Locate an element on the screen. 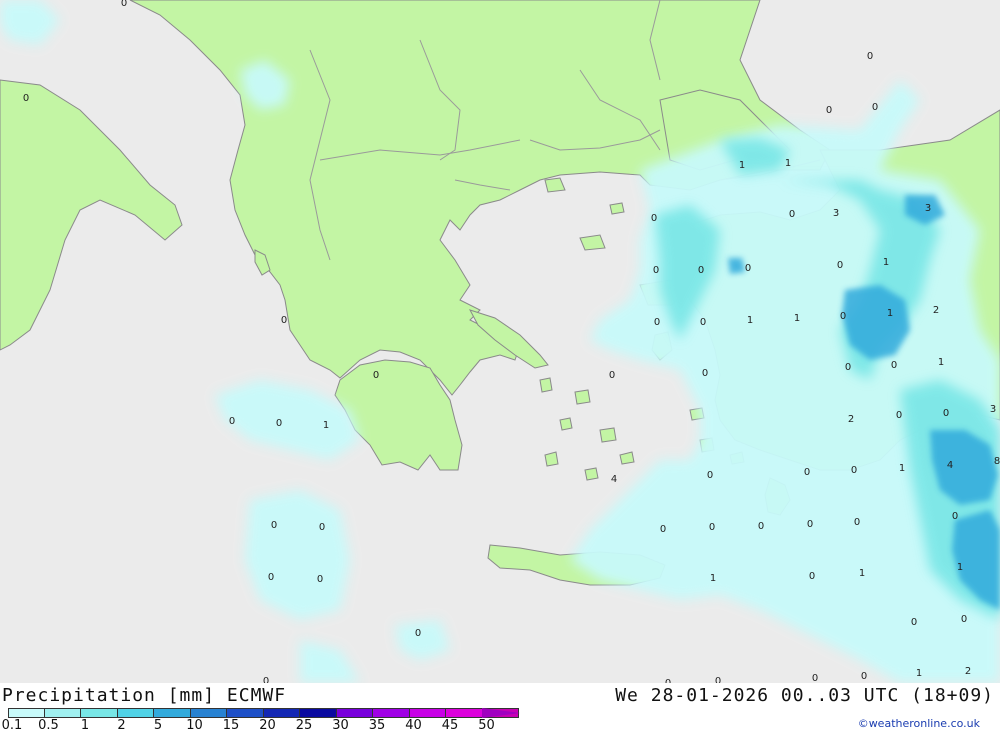  legend-arrow-icon is located at coordinates (501, 713).